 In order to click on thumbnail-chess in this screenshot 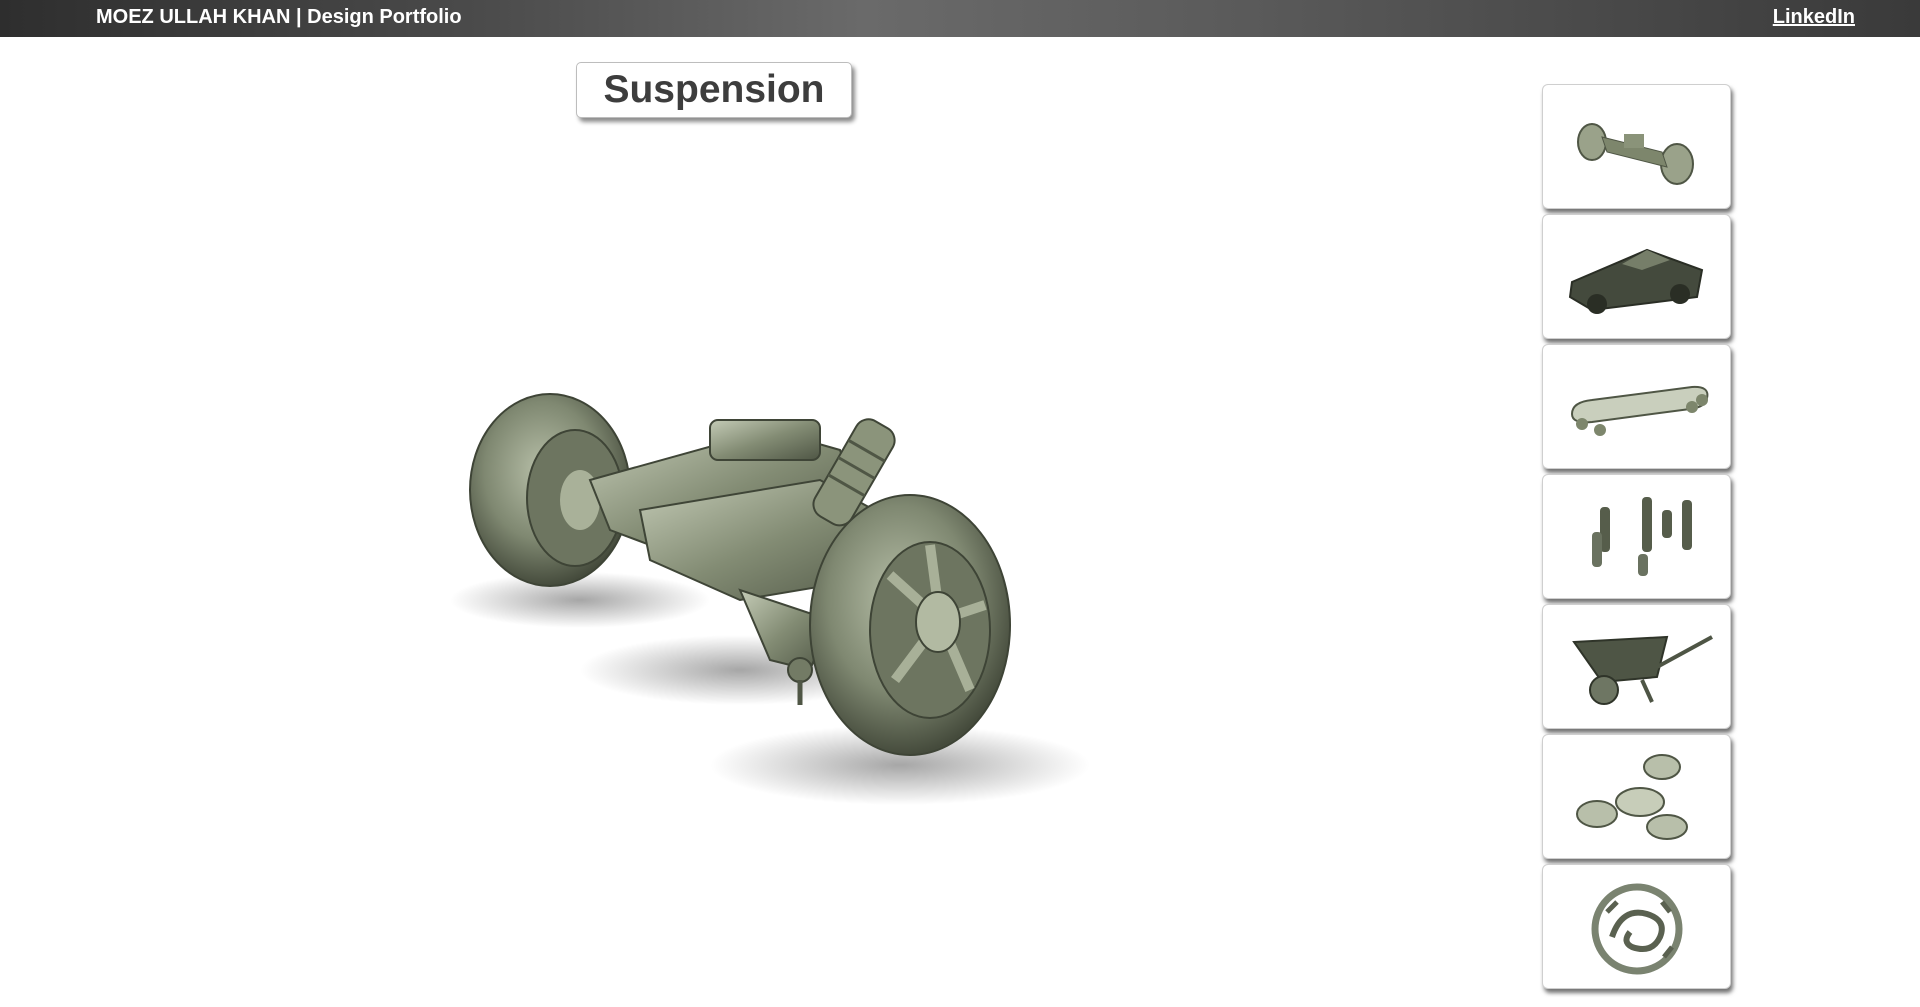, I will do `click(1636, 536)`.